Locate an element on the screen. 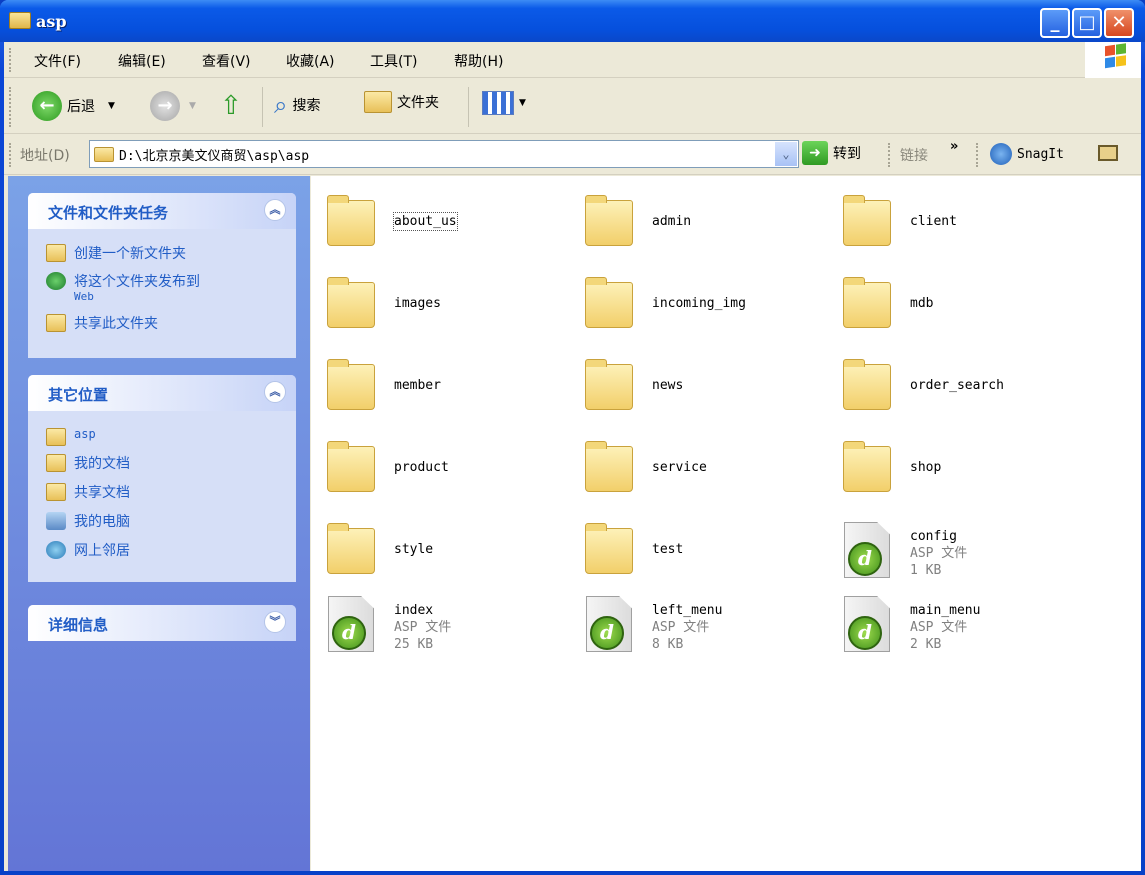  forward-dropdown-icon: ▼ is located at coordinates (192, 106).